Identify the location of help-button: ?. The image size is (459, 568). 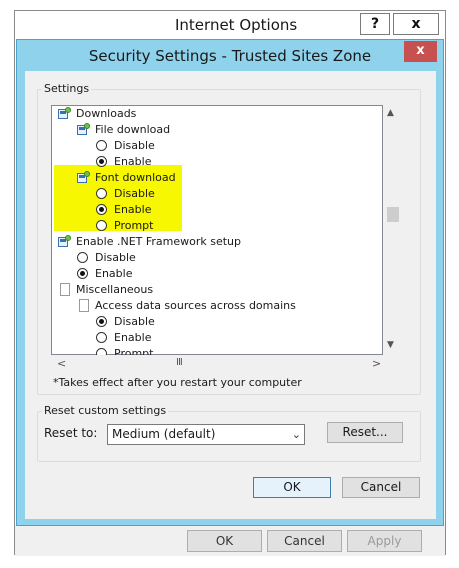
(375, 24).